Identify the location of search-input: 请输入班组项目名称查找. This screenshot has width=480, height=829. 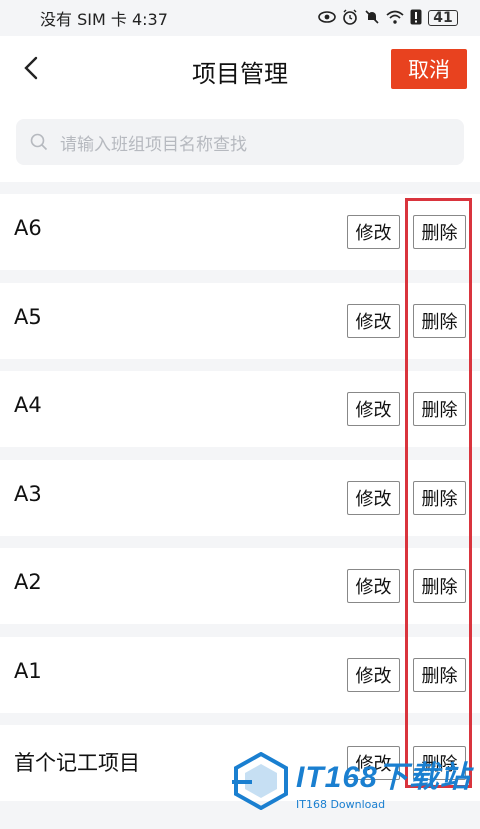
(240, 142).